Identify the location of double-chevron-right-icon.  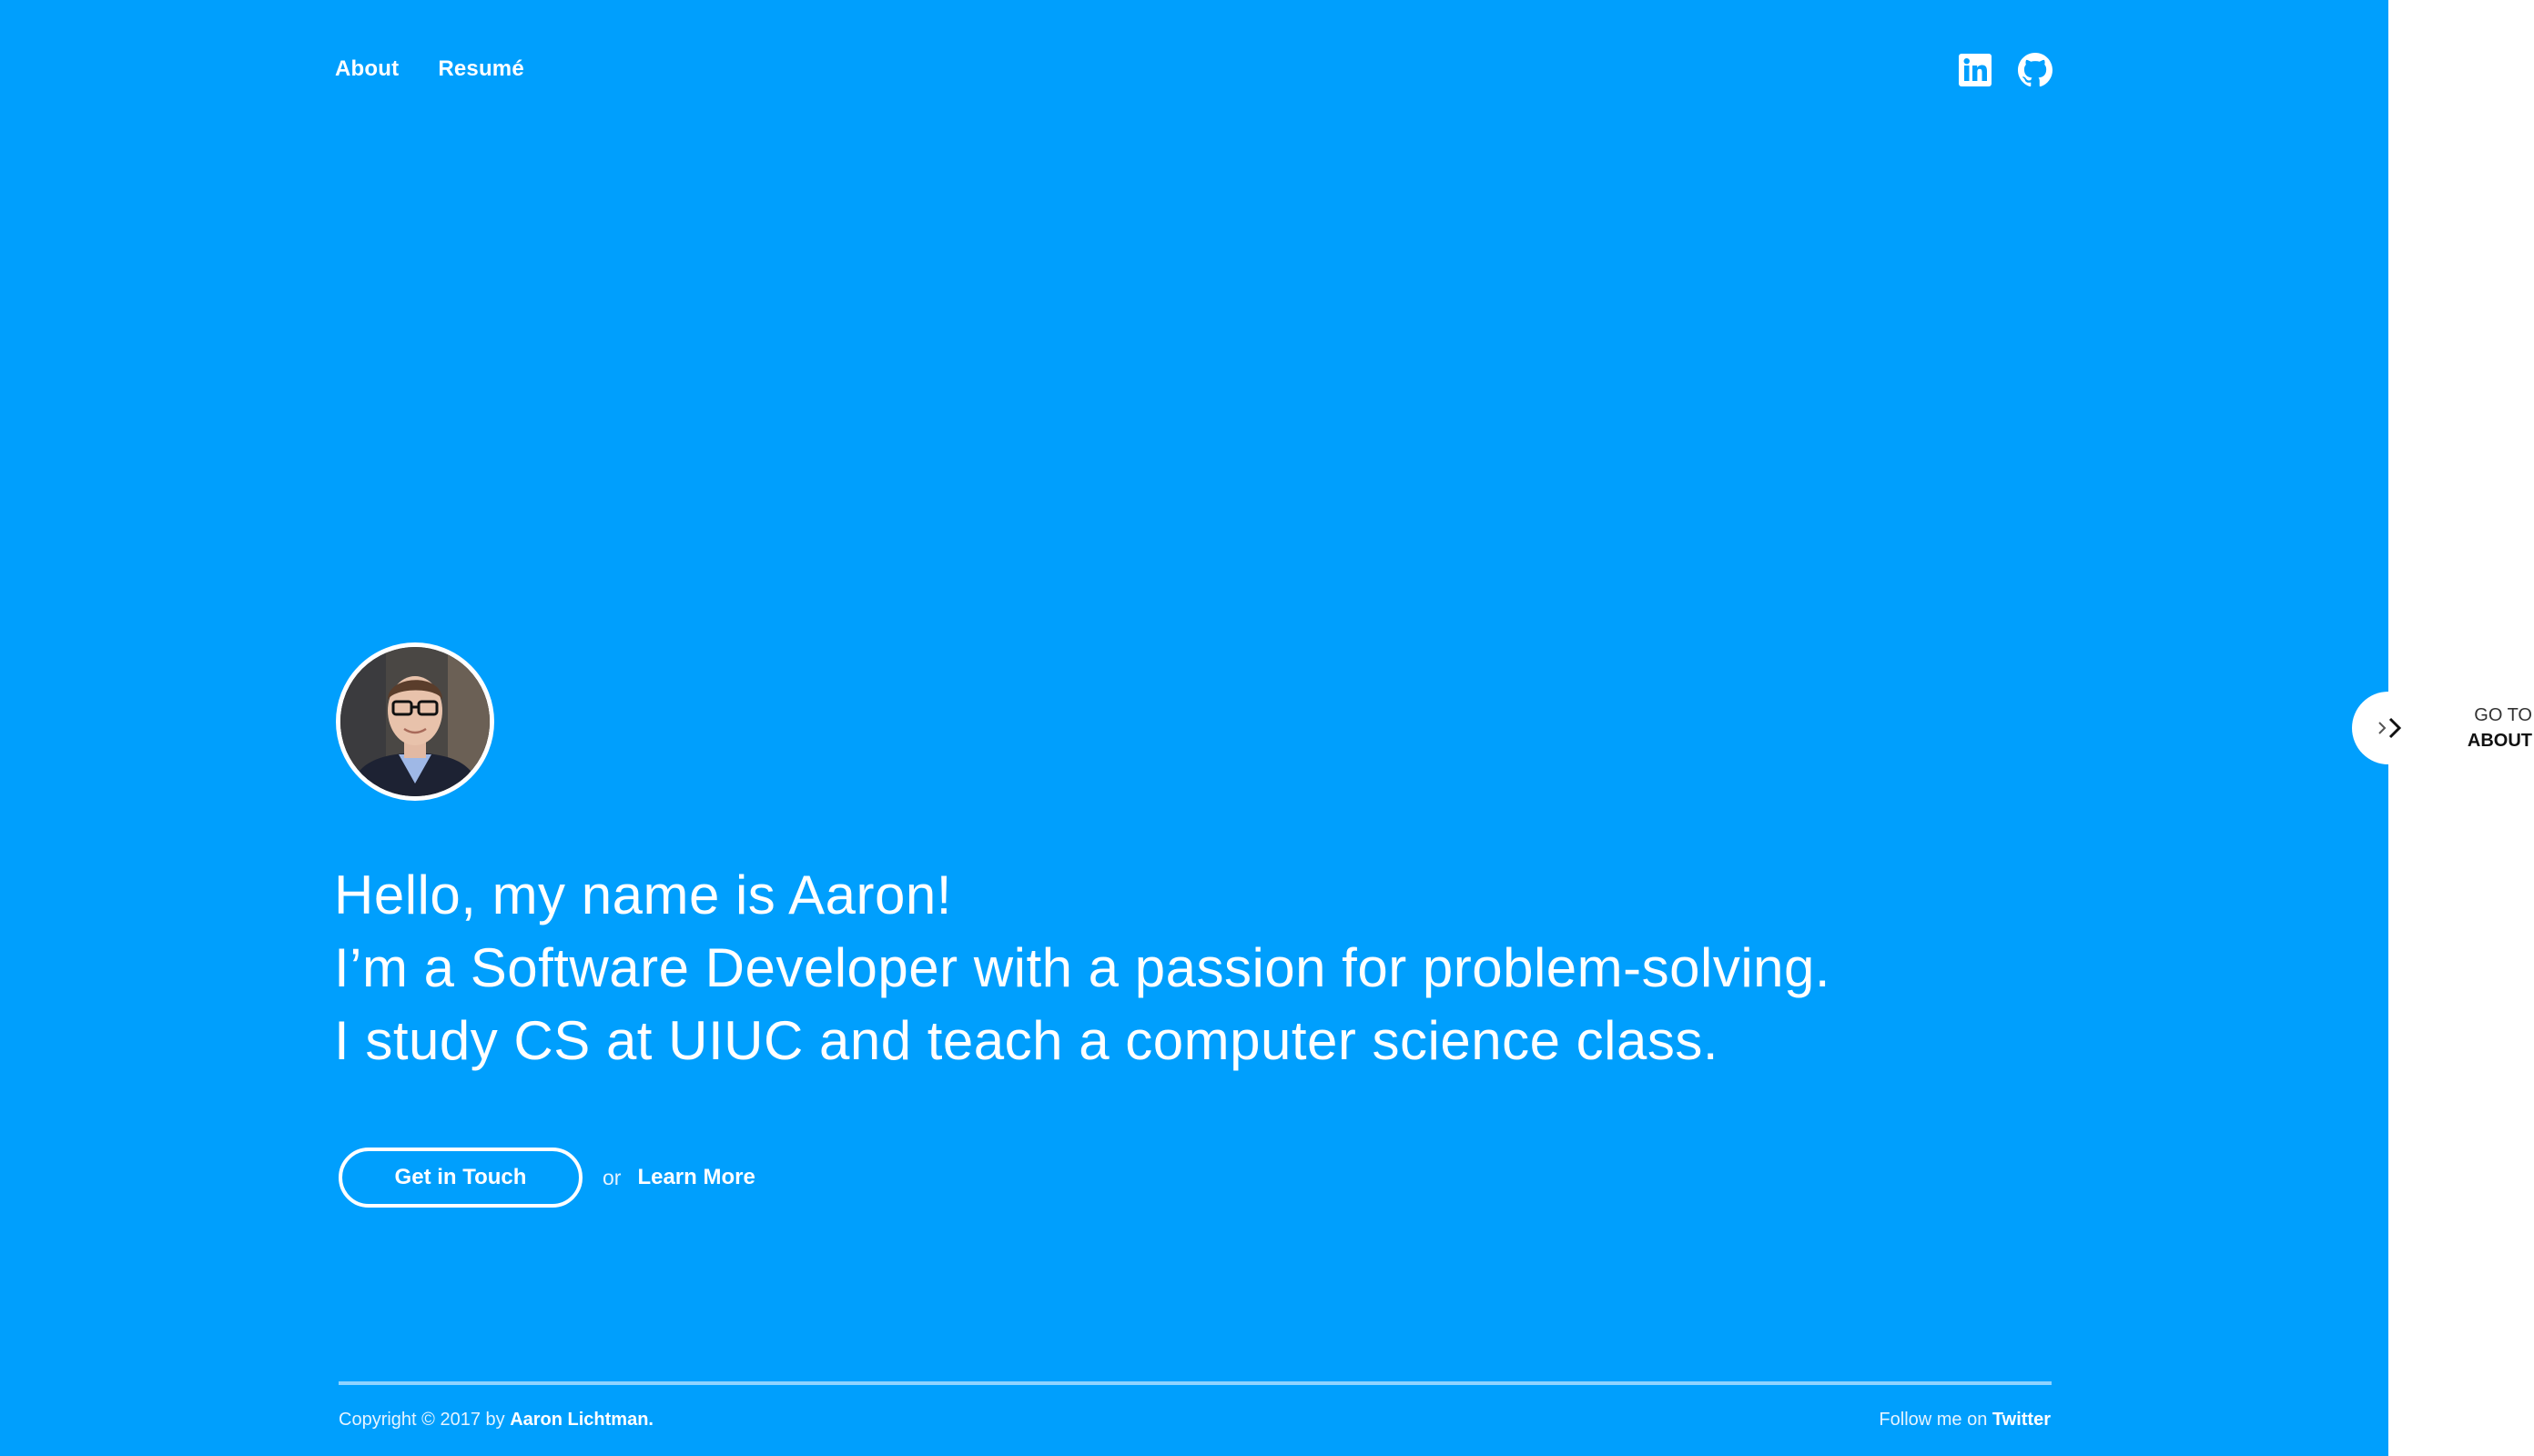
(2390, 728).